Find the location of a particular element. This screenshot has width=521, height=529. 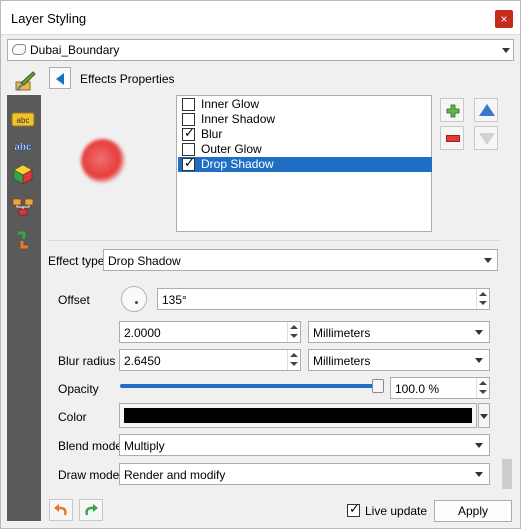

offset-distance-value: 2.0000 is located at coordinates (142, 333).